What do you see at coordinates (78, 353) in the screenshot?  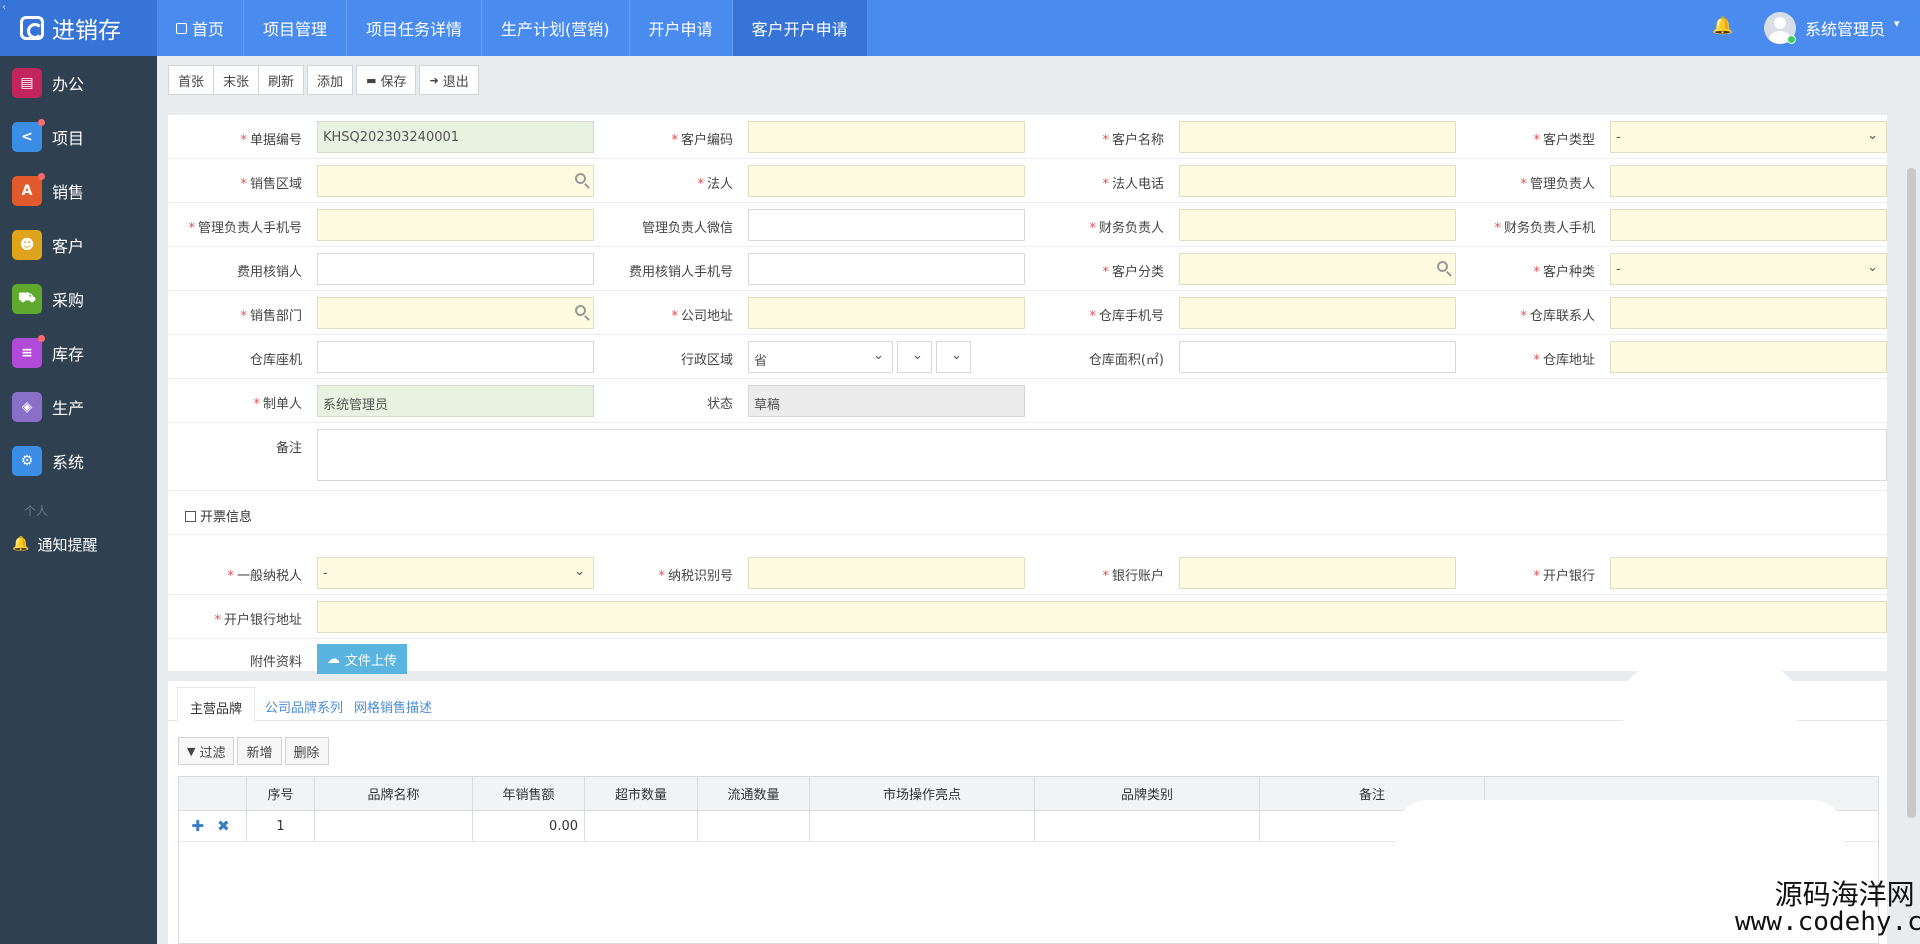 I see `sidebar-item-inventory: ≡ 库存` at bounding box center [78, 353].